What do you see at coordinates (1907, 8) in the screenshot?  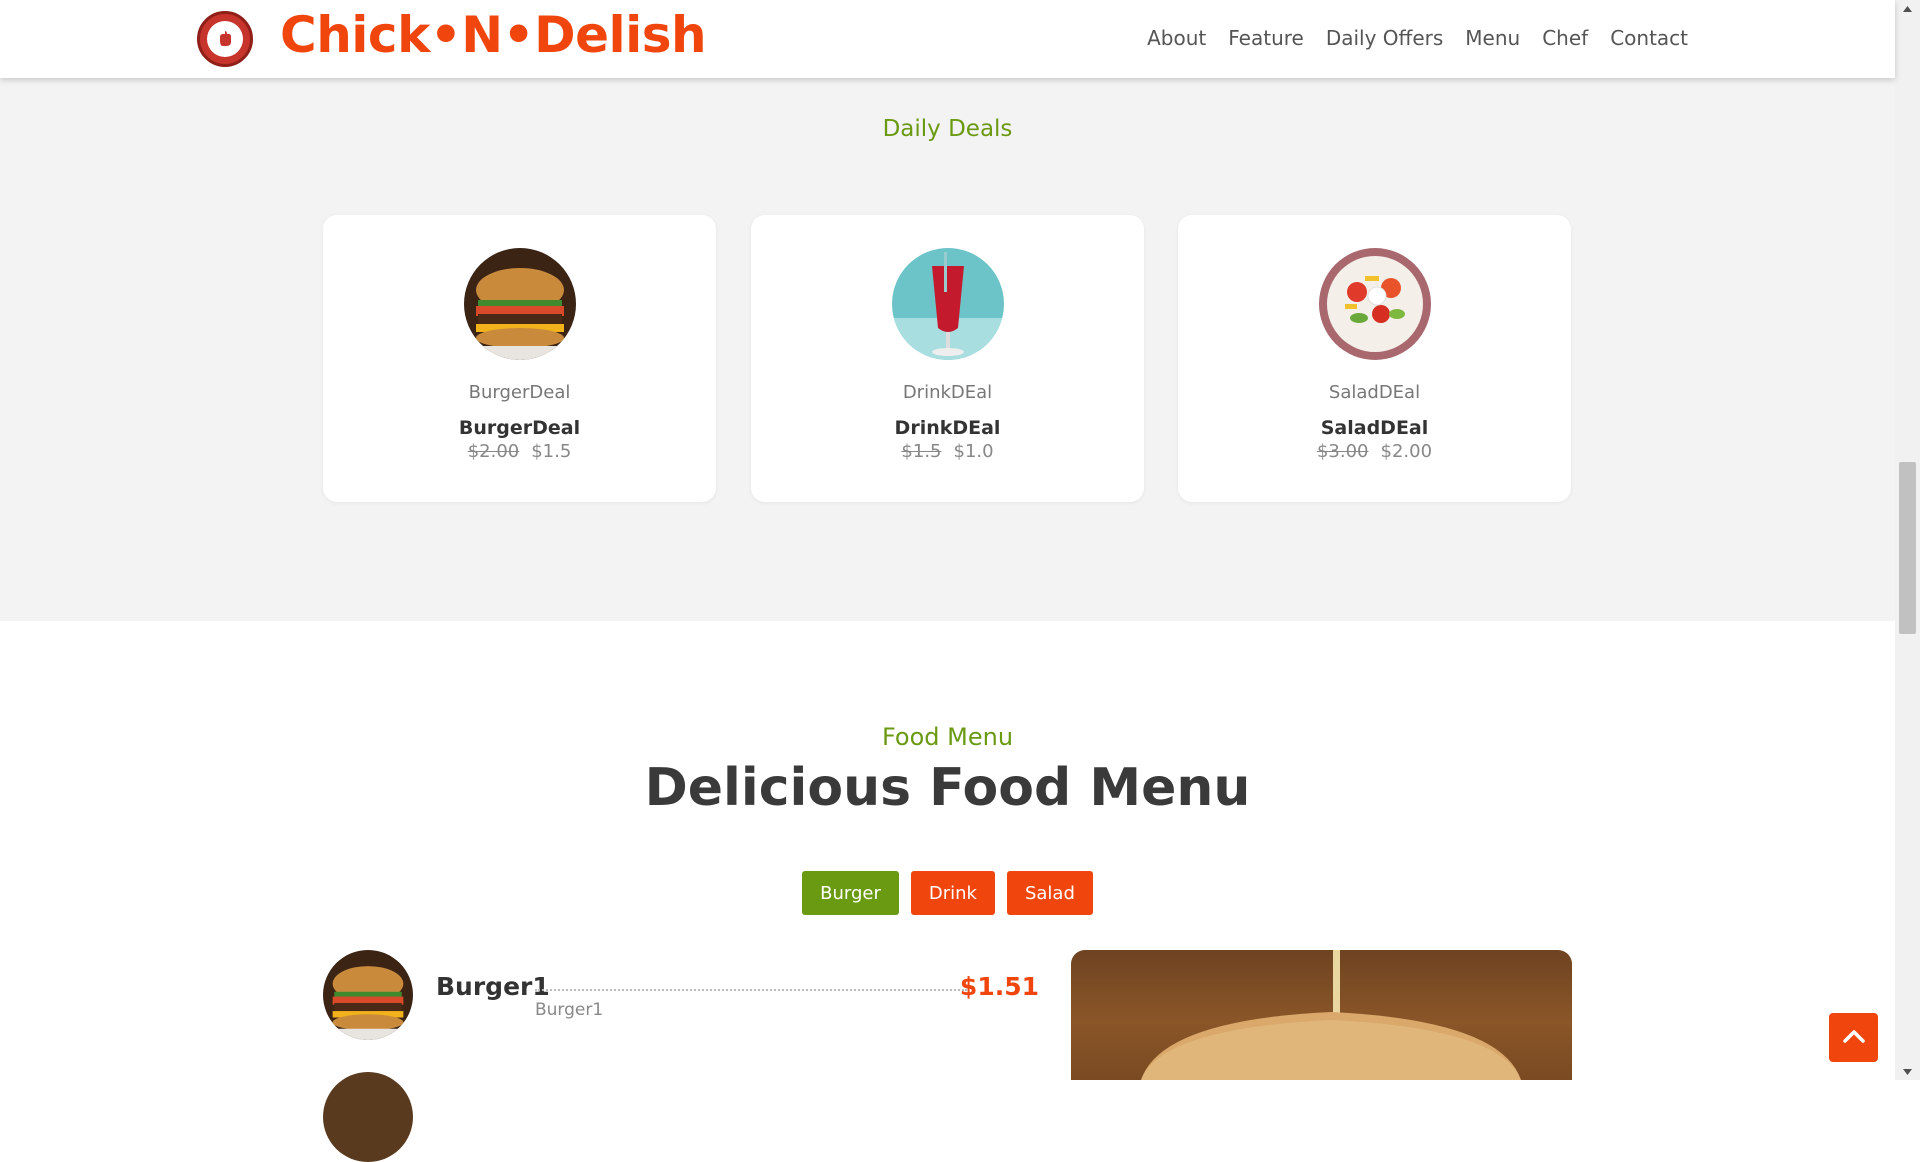 I see `scroll-up-arrow-icon` at bounding box center [1907, 8].